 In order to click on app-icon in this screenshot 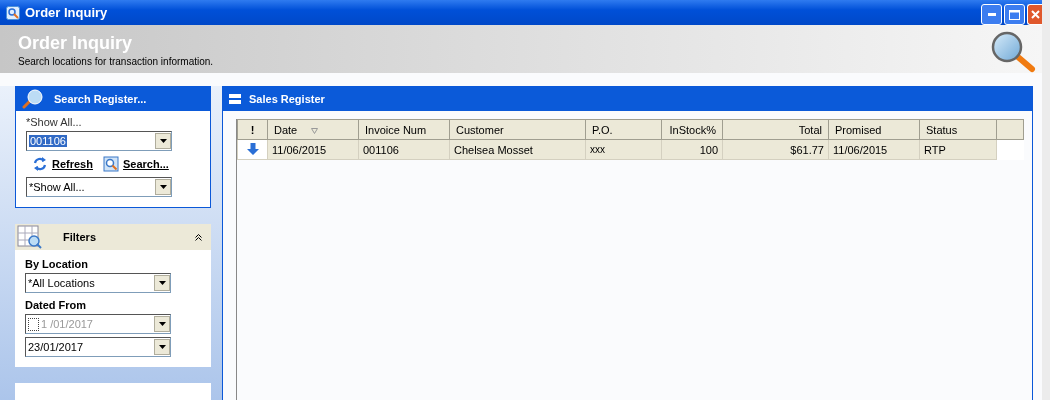, I will do `click(13, 12)`.